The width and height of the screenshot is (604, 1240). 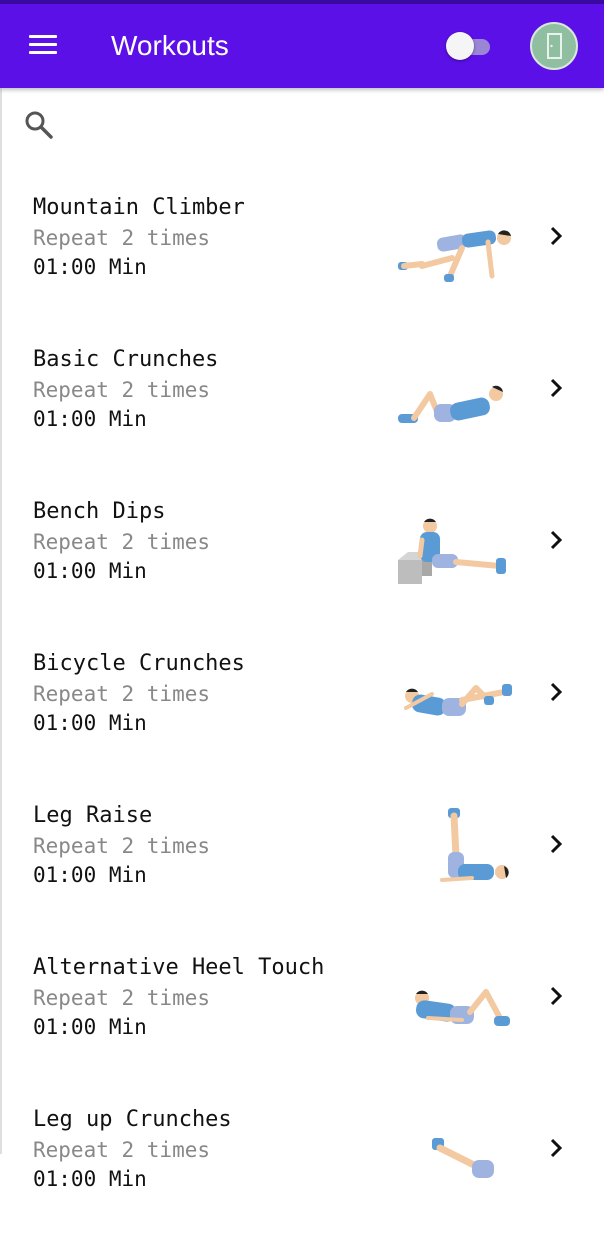 I want to click on workout-item-bench-dips: Bench Dips Repeat 2 times 01:00 Min, so click(x=302, y=556).